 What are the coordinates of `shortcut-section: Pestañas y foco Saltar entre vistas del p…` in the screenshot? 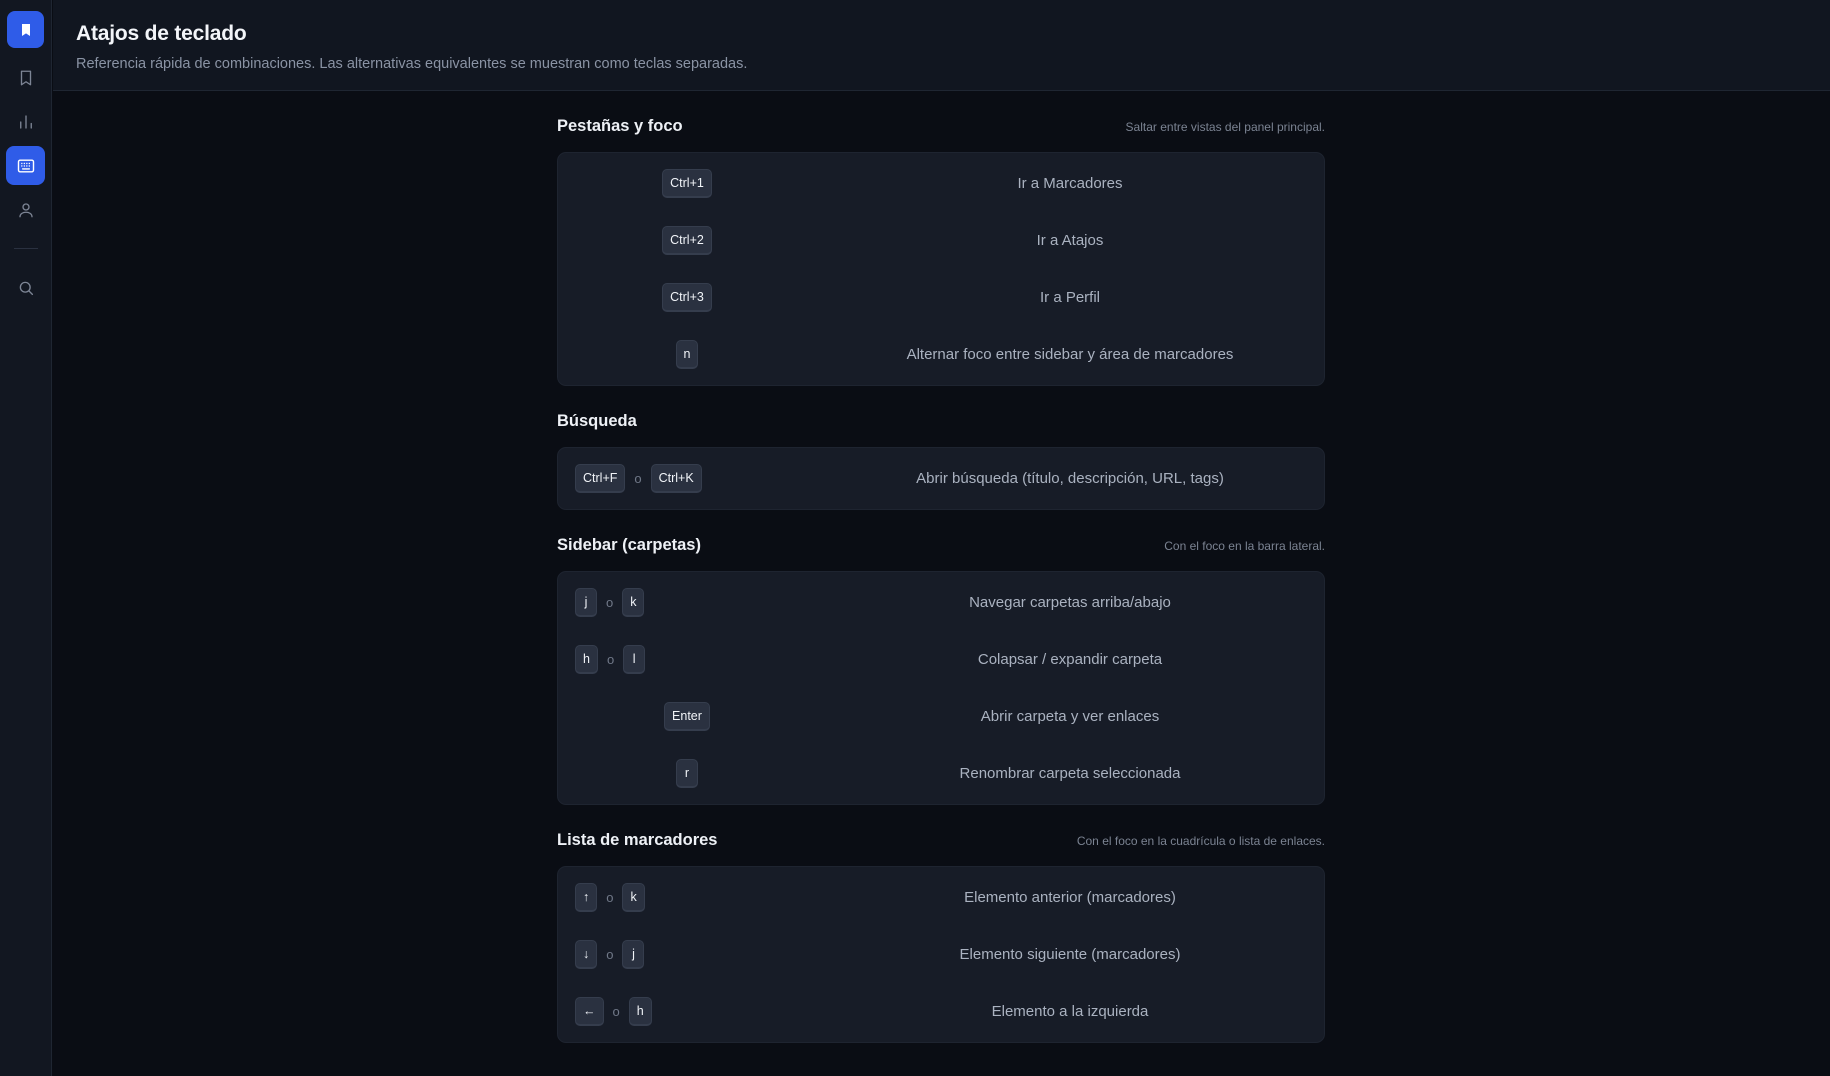 It's located at (941, 251).